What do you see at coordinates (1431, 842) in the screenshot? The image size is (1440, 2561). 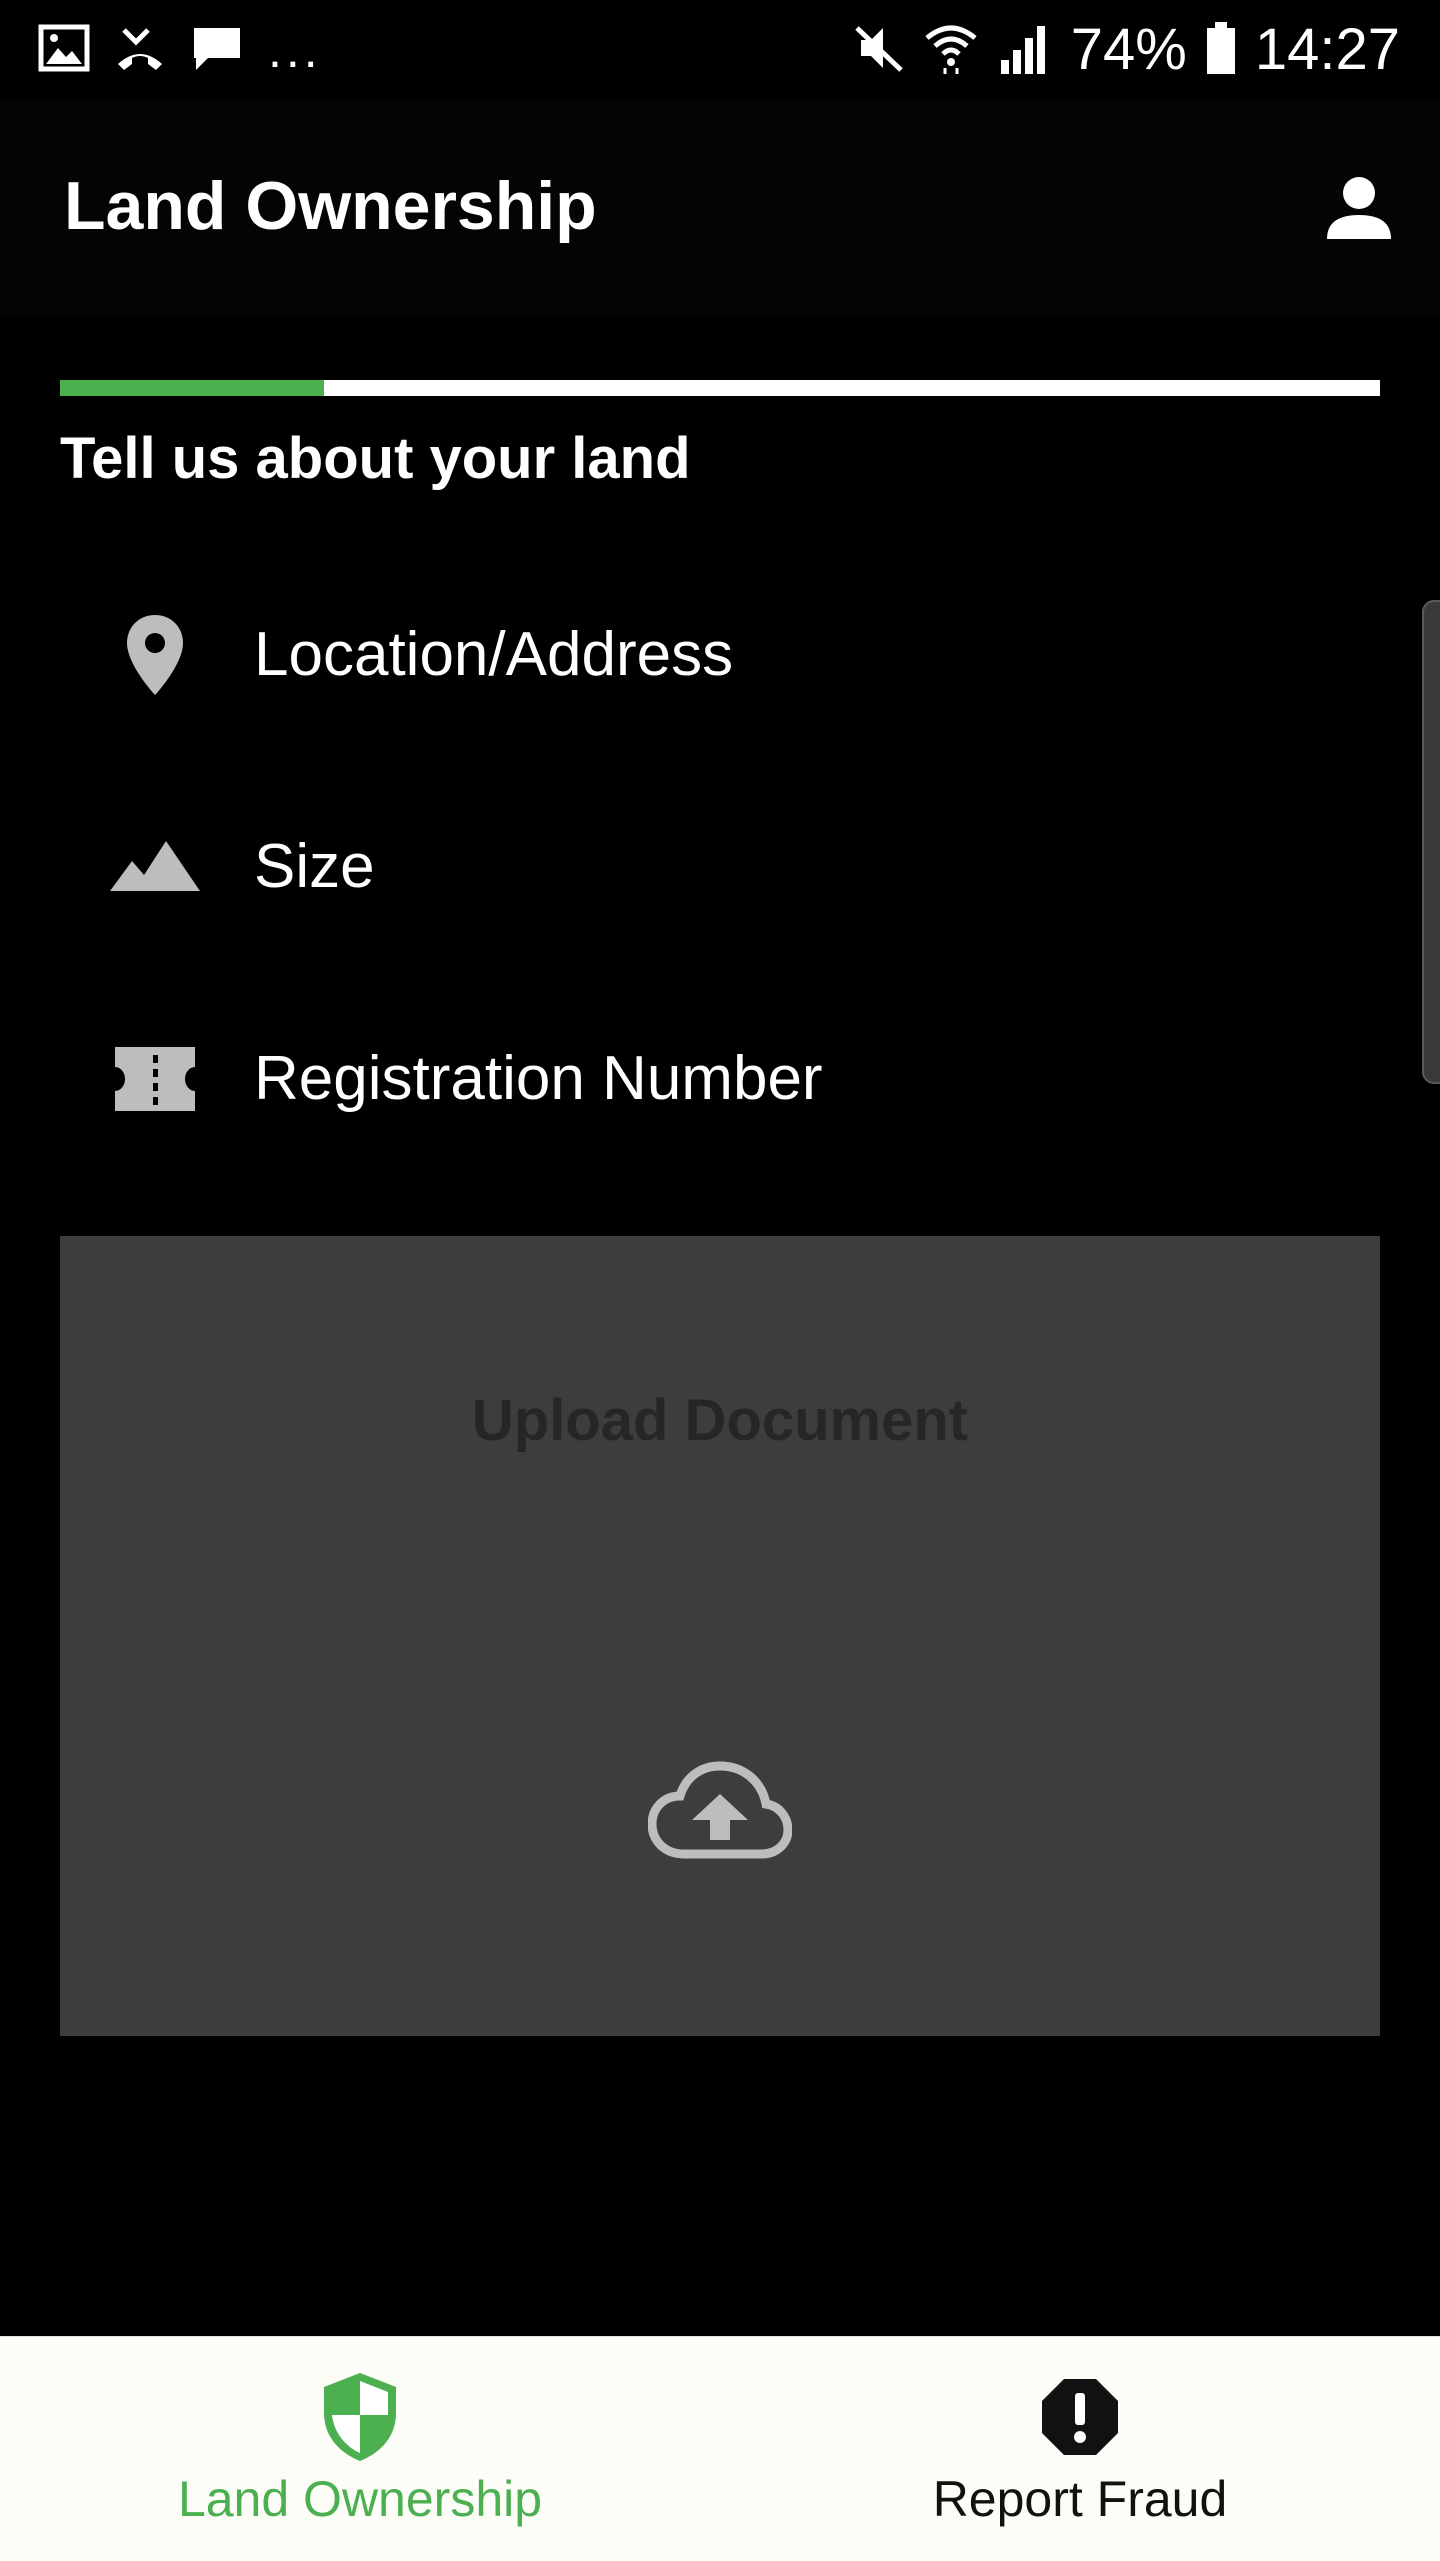 I see `scrollbar-thumb` at bounding box center [1431, 842].